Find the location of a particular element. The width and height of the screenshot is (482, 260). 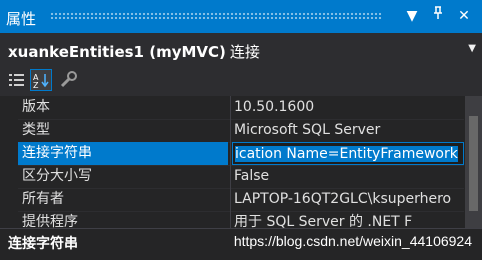

window-title: 属性 is located at coordinates (21, 19).